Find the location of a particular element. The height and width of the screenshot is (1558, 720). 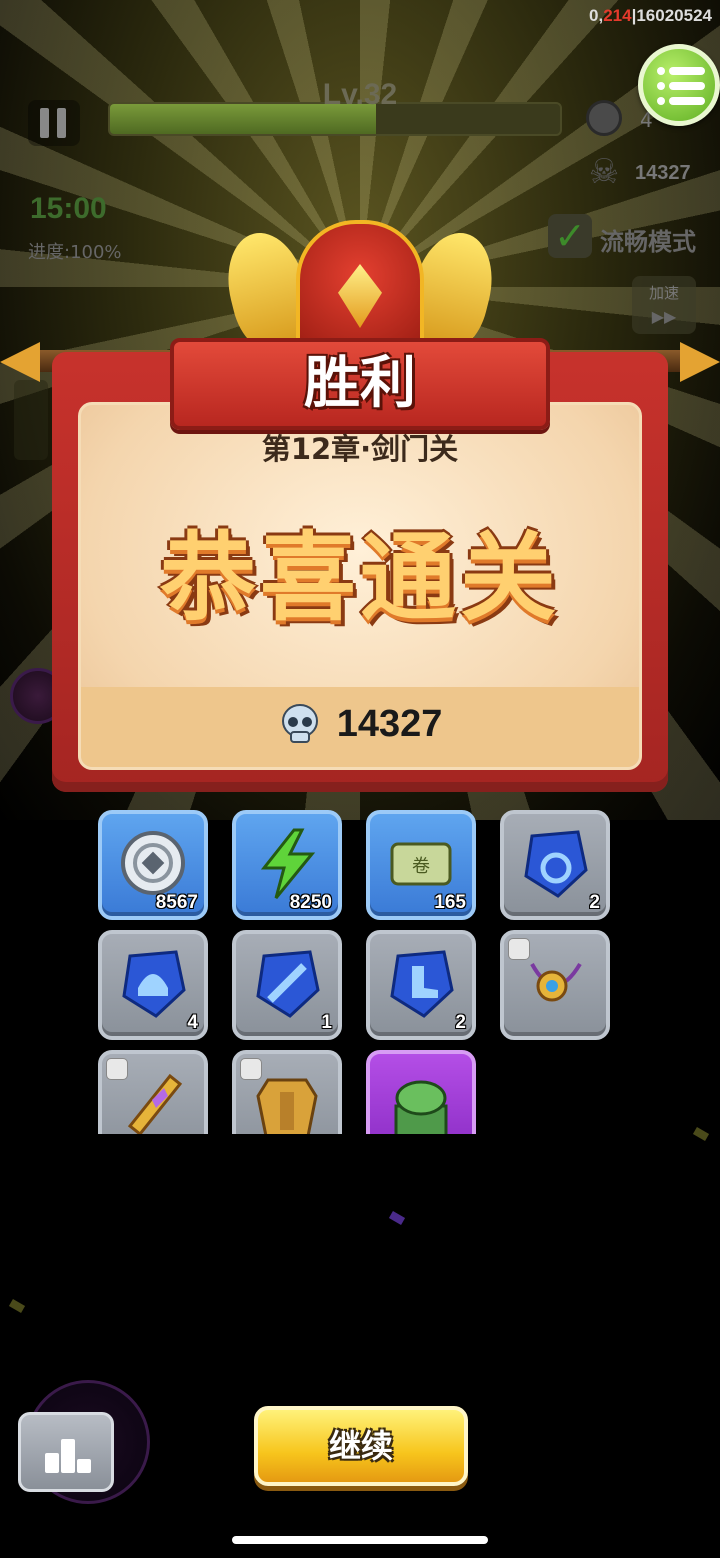

fast-forward-icon: ▶▶ is located at coordinates (664, 316).